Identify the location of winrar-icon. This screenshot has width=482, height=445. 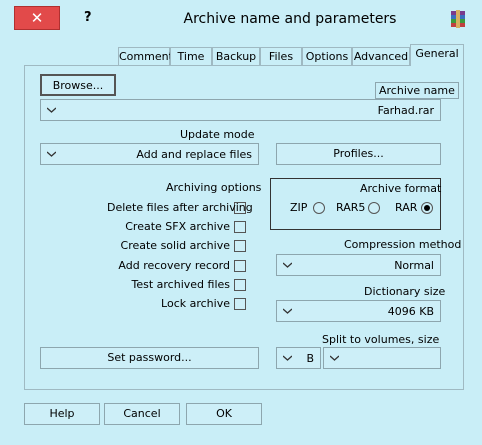
(458, 19).